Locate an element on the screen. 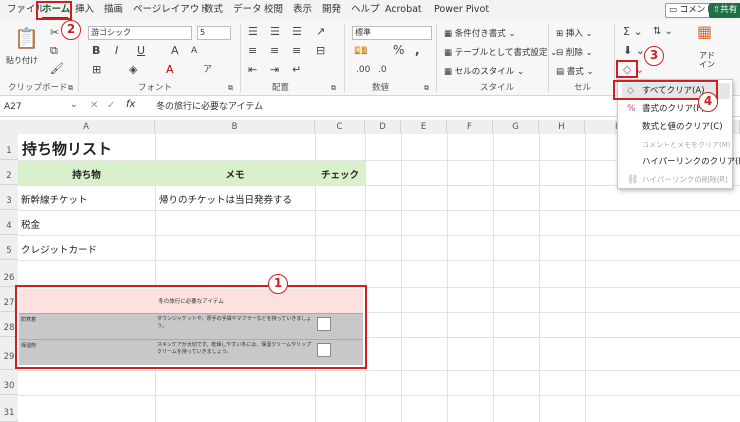 This screenshot has width=740, height=422. tab-help: ヘルプ is located at coordinates (365, 10).